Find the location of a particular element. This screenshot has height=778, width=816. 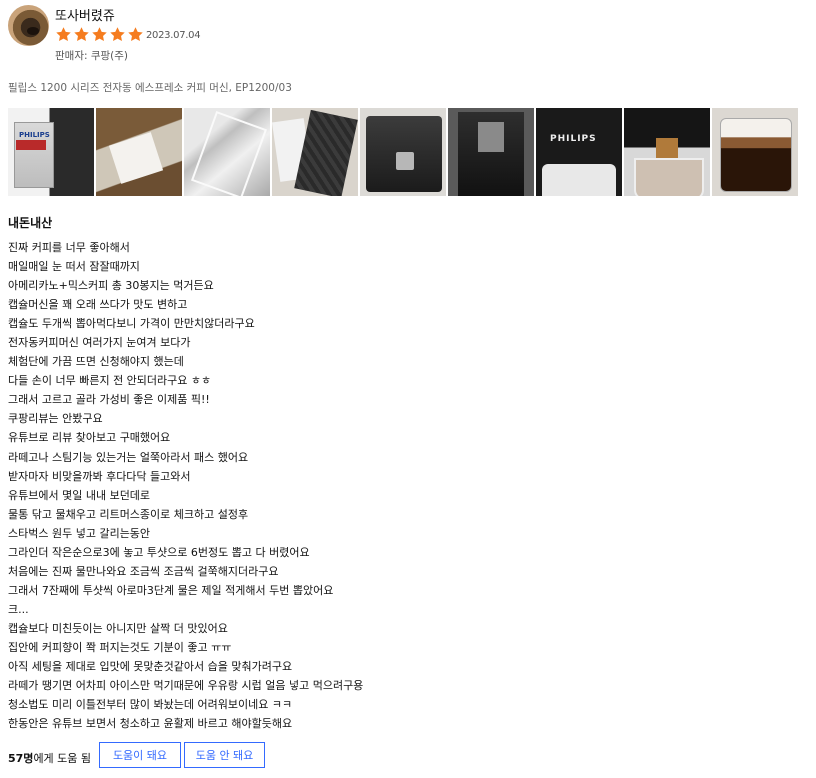

review-line: 집안에 커피향이 쫙 퍼지는것도 기분이 좋고 ㅠㅠ is located at coordinates (120, 647).